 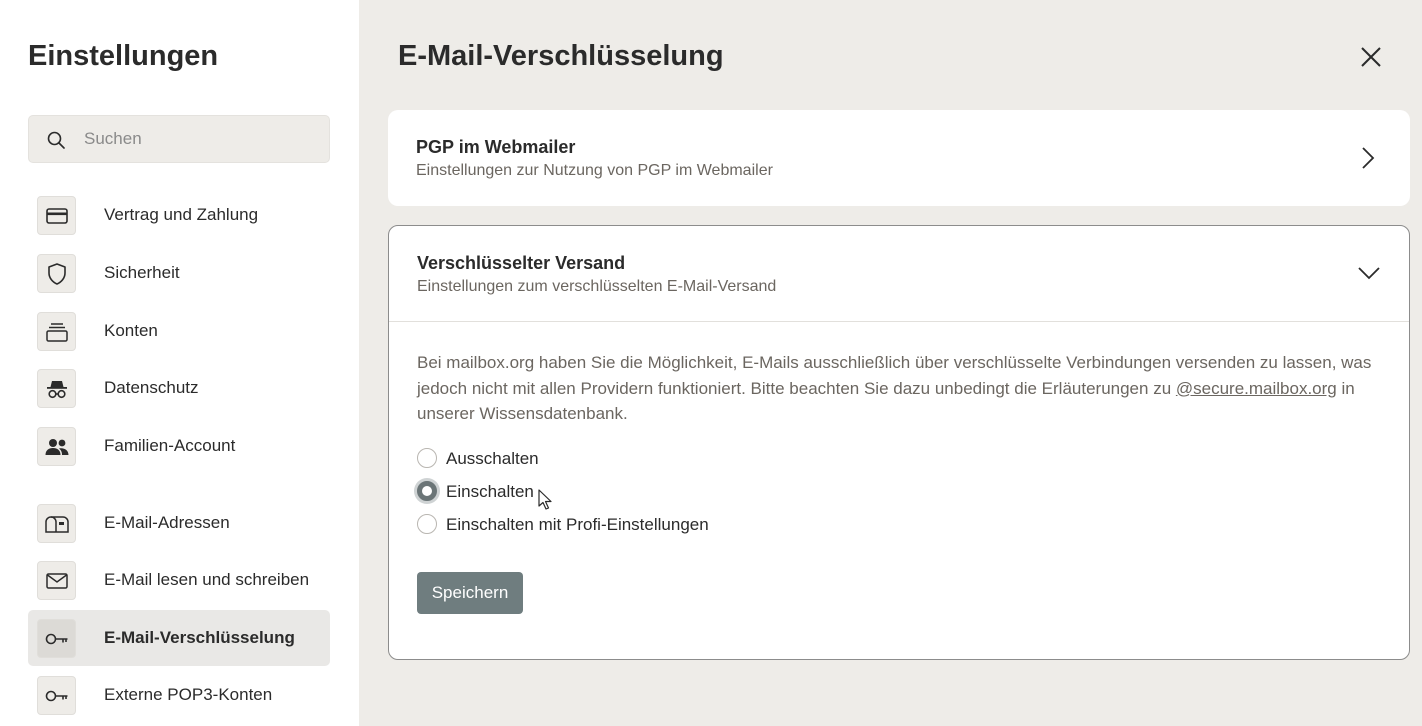 I want to click on sidebar-item-konten: Konten, so click(x=179, y=331).